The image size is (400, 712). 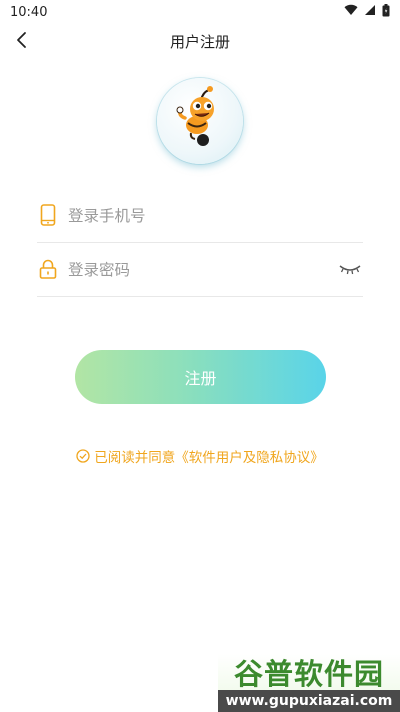 What do you see at coordinates (195, 116) in the screenshot?
I see `mascot-logo` at bounding box center [195, 116].